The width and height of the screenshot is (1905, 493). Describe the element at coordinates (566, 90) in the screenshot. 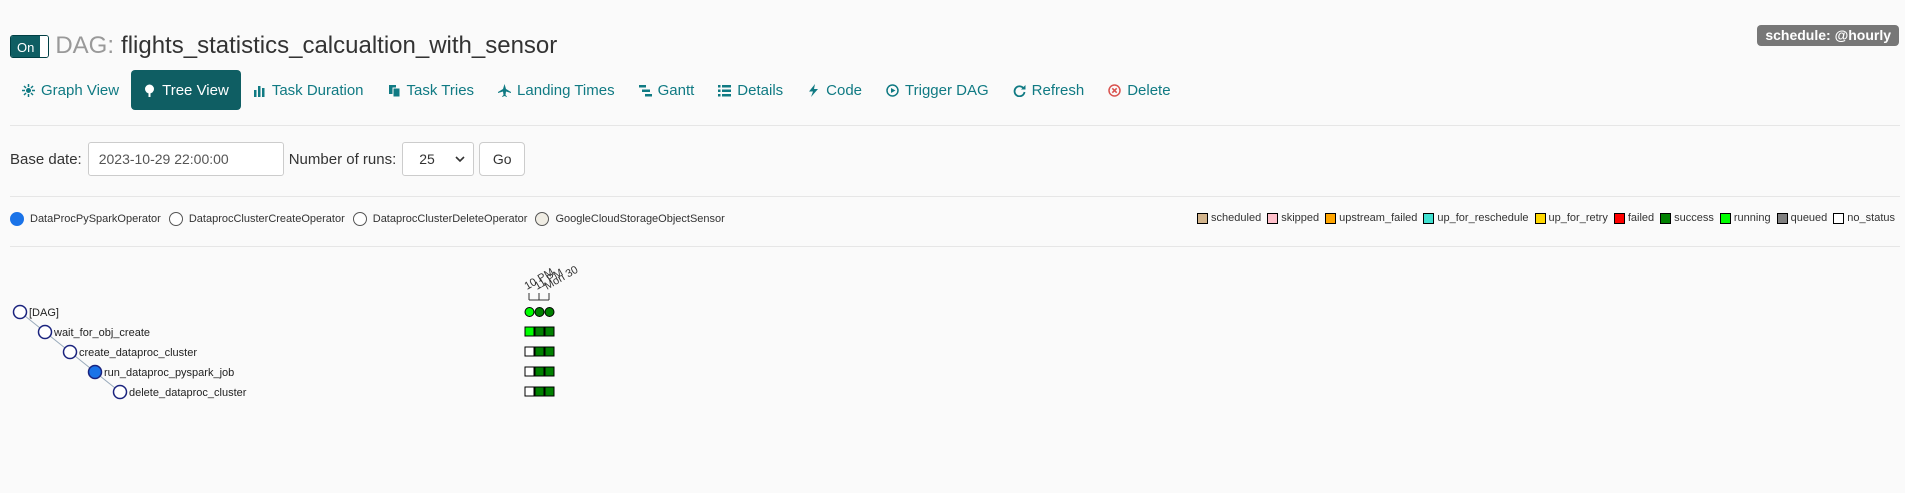

I see `nav-label: Landing Times` at that location.